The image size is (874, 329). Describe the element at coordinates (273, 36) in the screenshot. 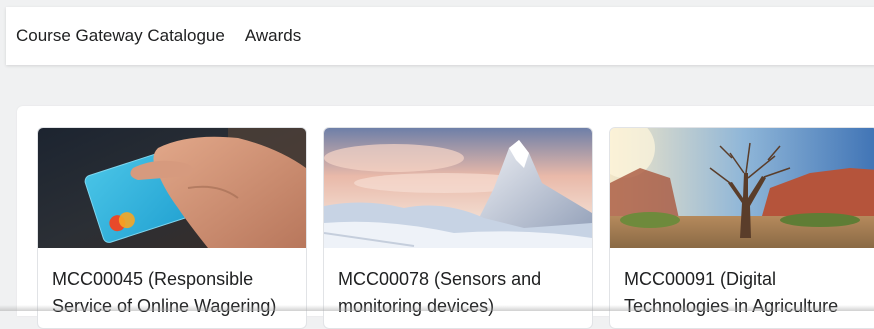

I see `nav-awards: Awards` at that location.